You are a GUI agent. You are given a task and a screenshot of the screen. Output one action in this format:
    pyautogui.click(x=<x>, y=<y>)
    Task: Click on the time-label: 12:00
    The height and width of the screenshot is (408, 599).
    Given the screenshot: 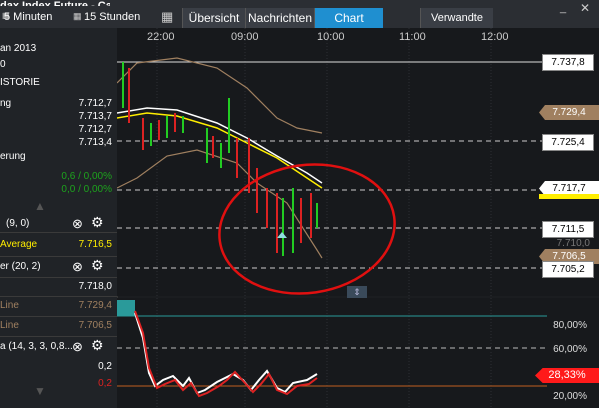 What is the action you would take?
    pyautogui.click(x=495, y=37)
    